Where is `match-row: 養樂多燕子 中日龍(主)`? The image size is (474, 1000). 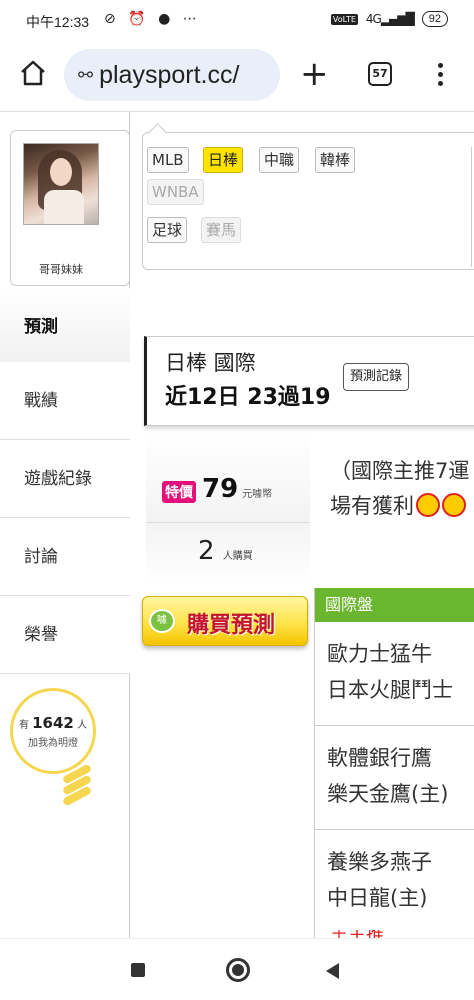 match-row: 養樂多燕子 中日龍(主) is located at coordinates (394, 882).